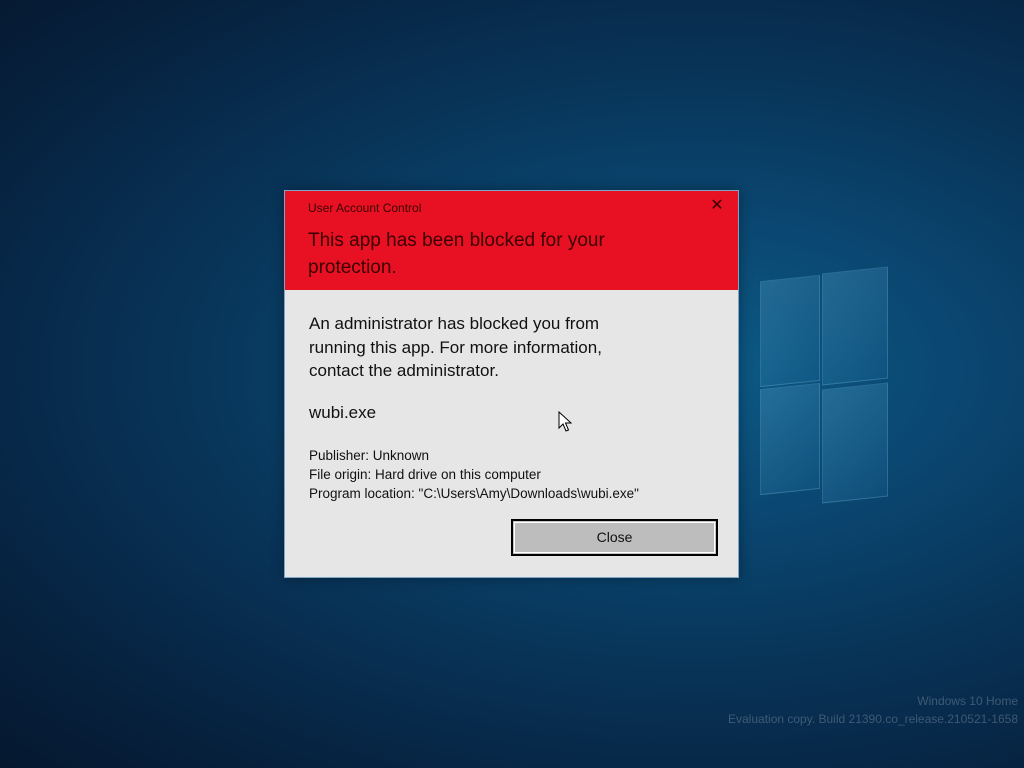  I want to click on close-button: Close, so click(614, 537).